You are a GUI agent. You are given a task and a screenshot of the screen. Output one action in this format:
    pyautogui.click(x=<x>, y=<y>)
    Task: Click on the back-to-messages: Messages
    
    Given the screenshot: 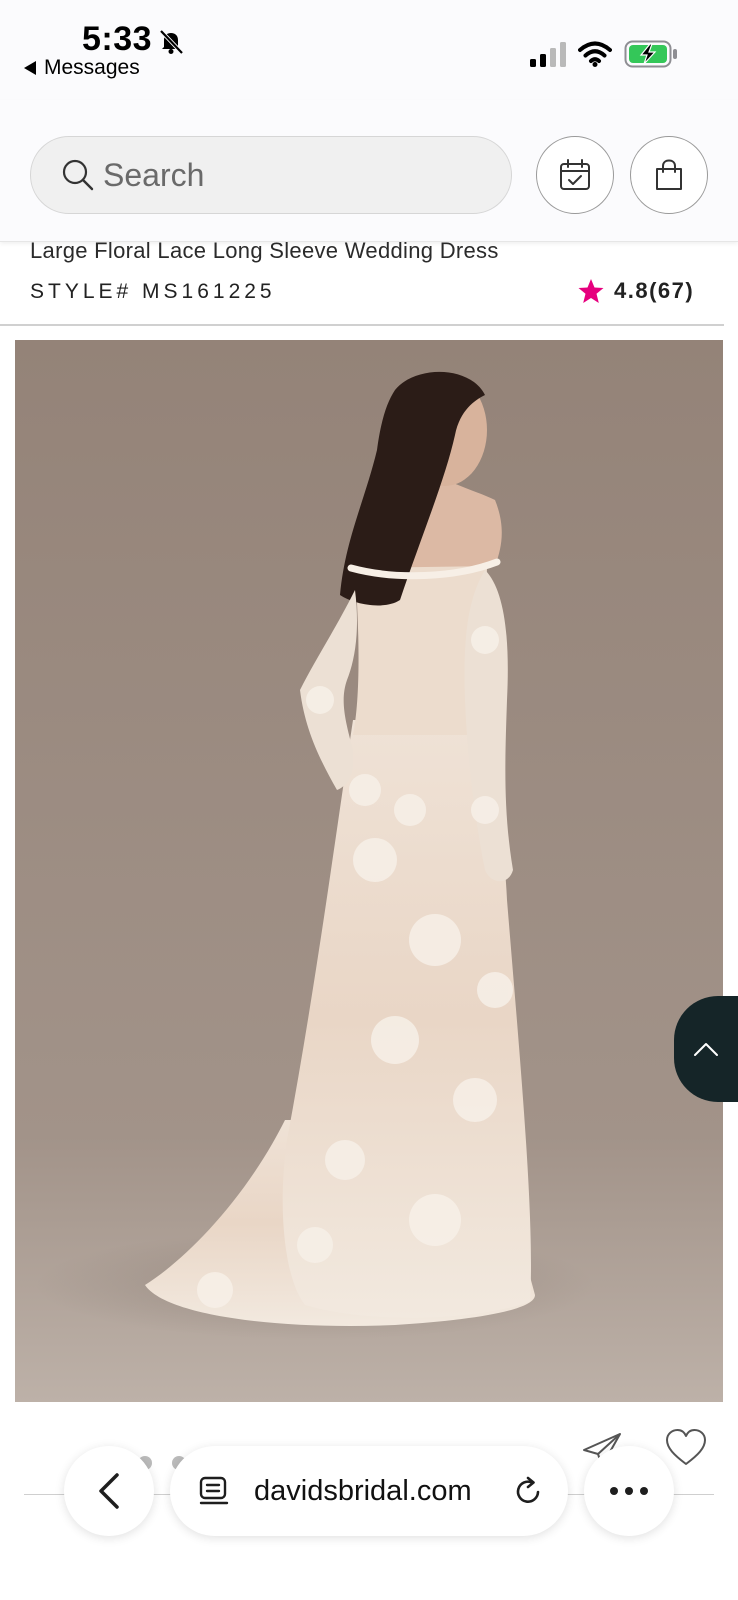 What is the action you would take?
    pyautogui.click(x=82, y=68)
    